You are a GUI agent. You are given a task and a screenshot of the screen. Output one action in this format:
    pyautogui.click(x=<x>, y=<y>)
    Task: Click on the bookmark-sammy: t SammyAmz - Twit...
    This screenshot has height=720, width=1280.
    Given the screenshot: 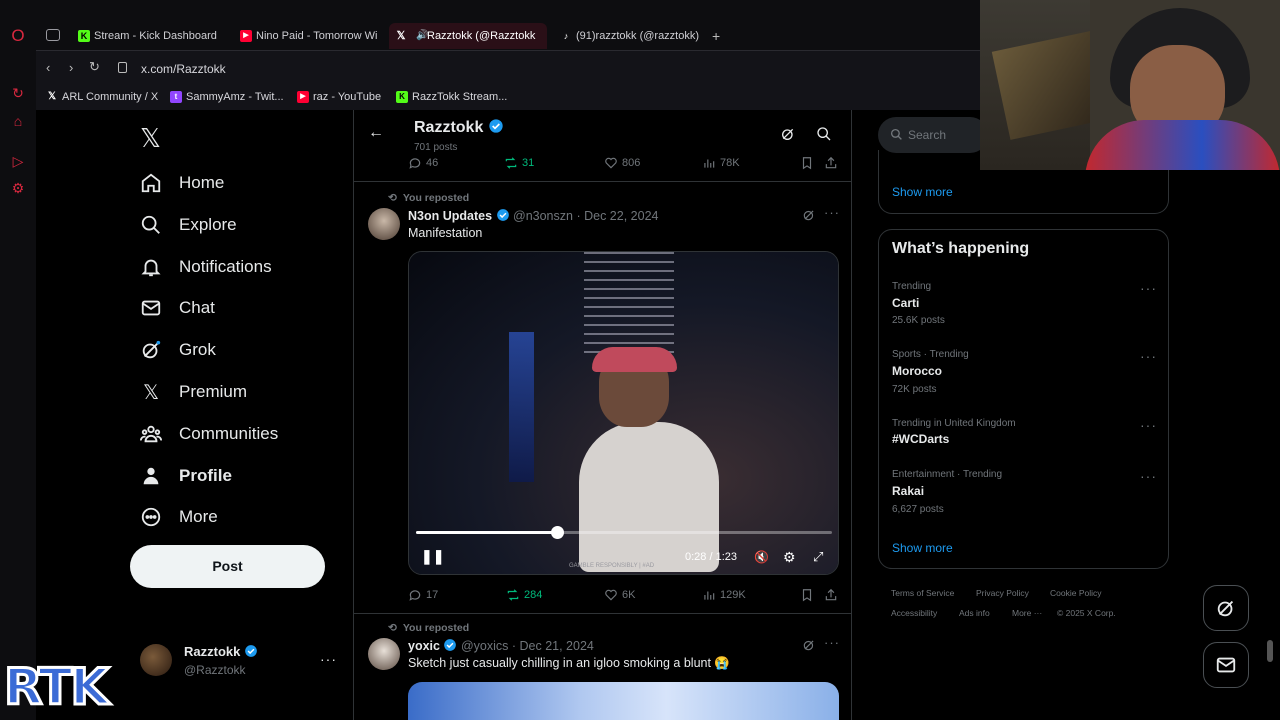 What is the action you would take?
    pyautogui.click(x=227, y=97)
    